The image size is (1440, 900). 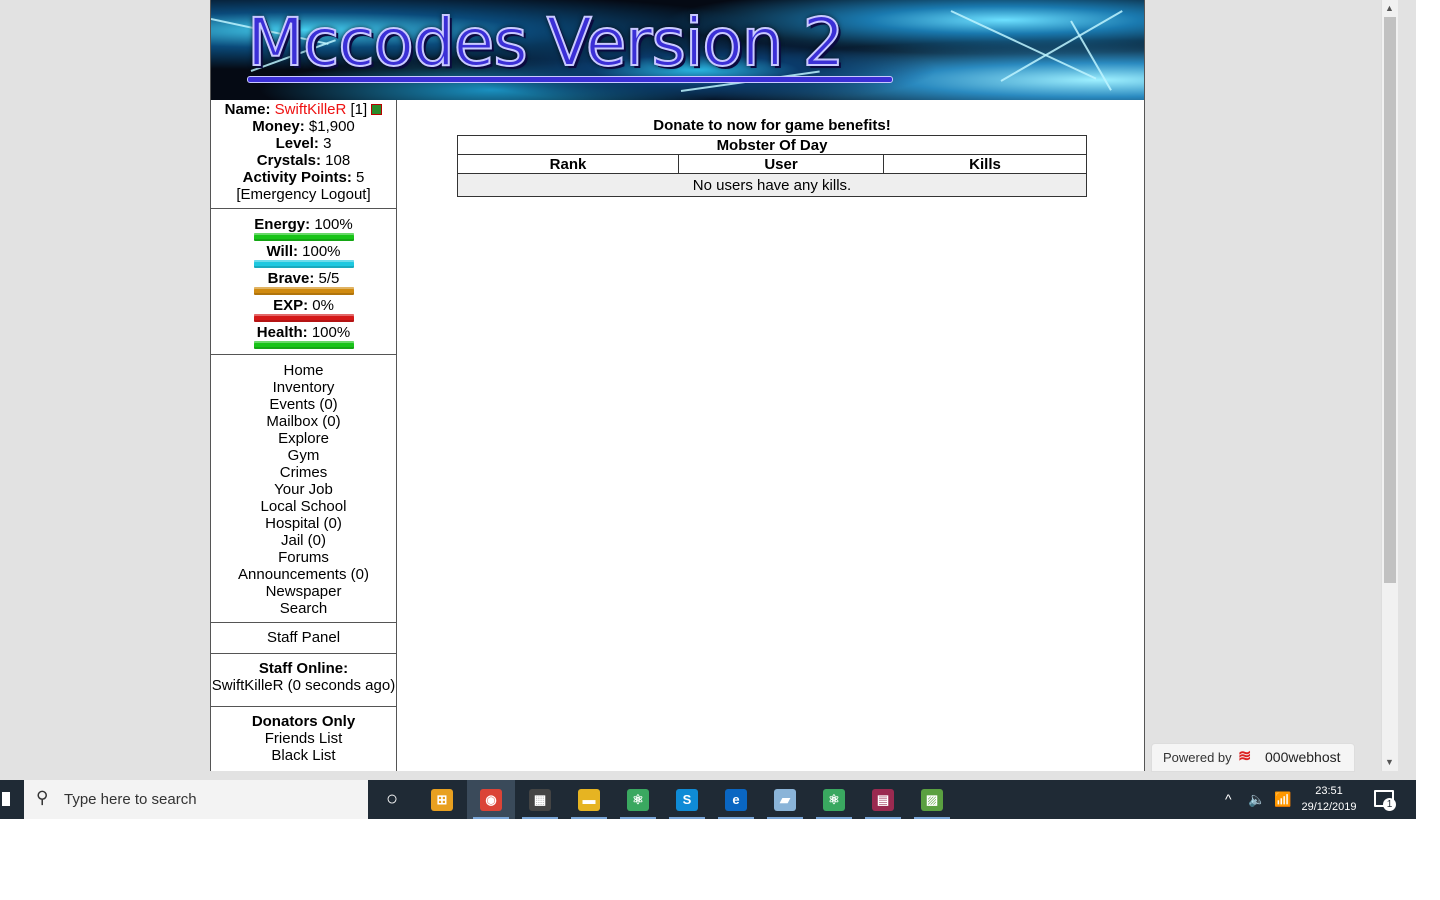 I want to click on page-scrollbar: ▲ ▼, so click(x=1389, y=385).